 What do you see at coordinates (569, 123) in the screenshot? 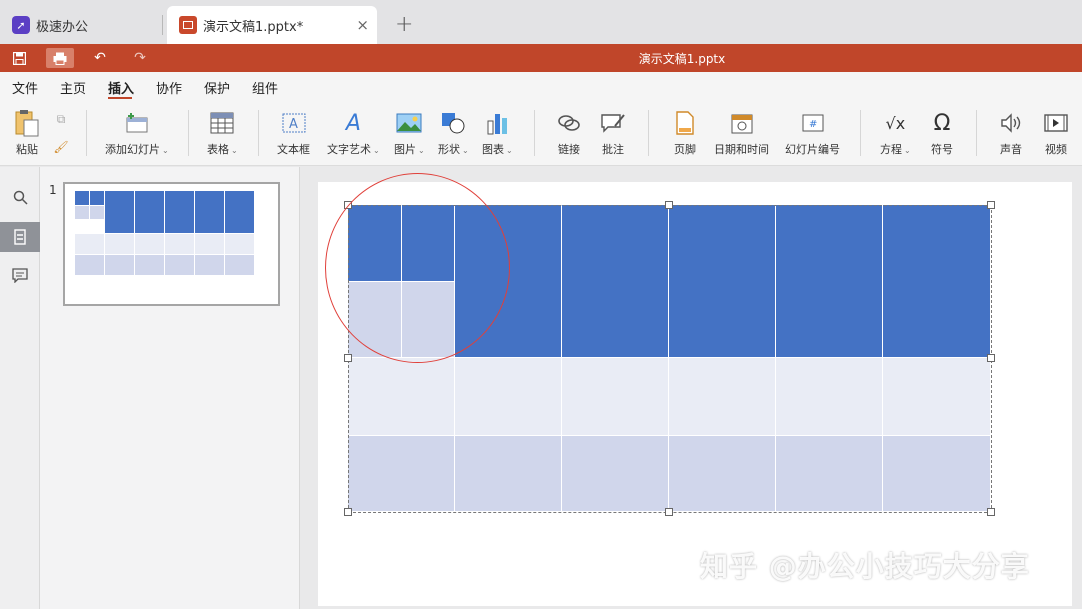
I see `link-icon` at bounding box center [569, 123].